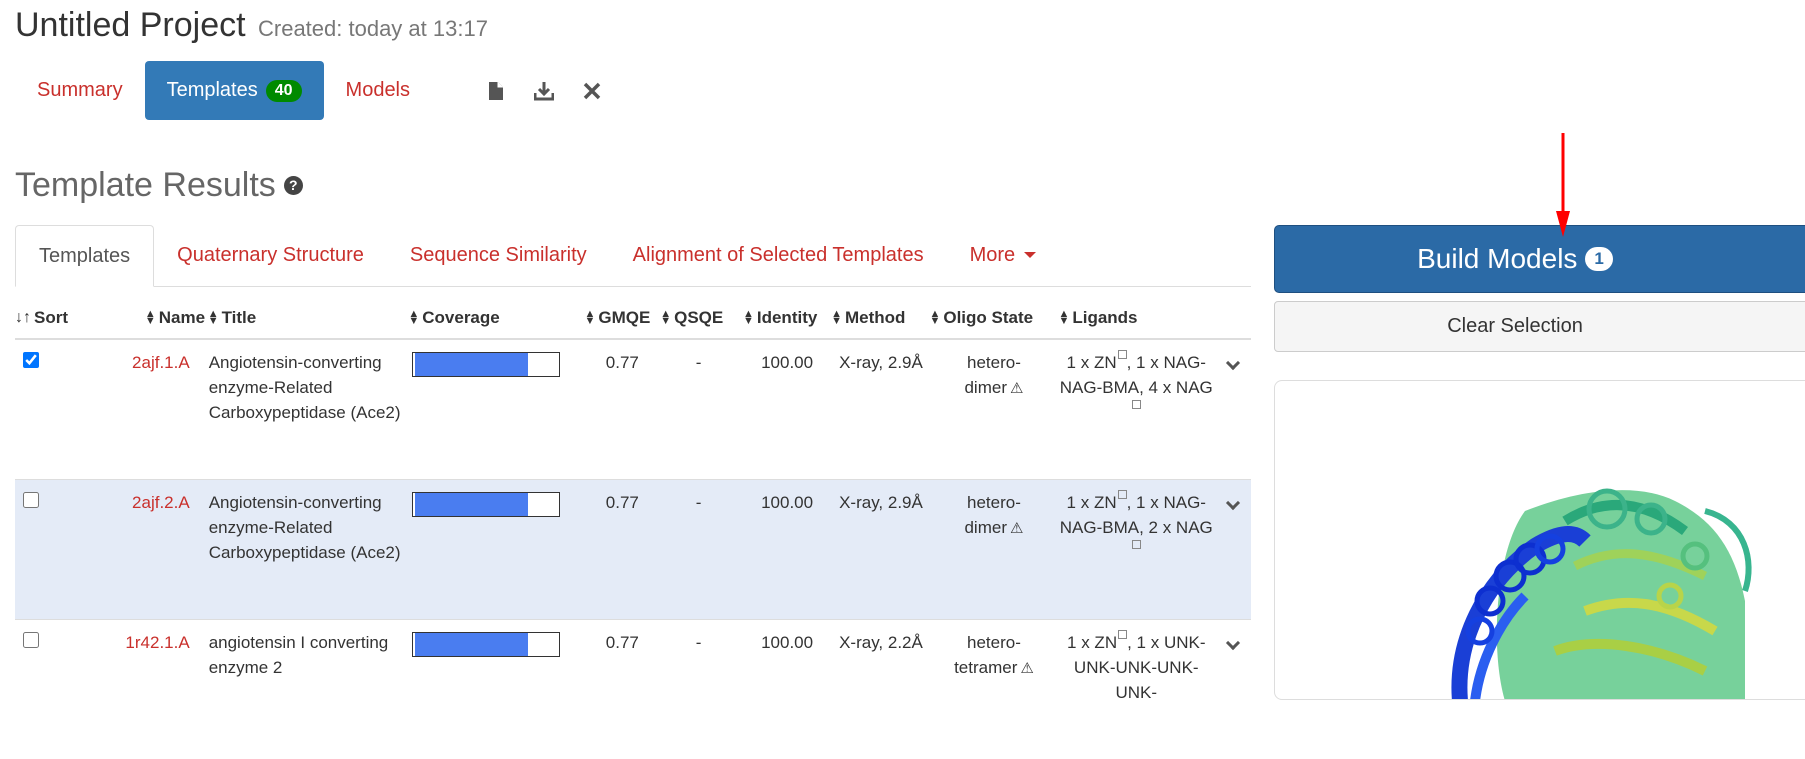  I want to click on ligands-cell: 1 x ZN , 1 x NAG- NAG-BMA, 4 x NAG, so click(1136, 408).